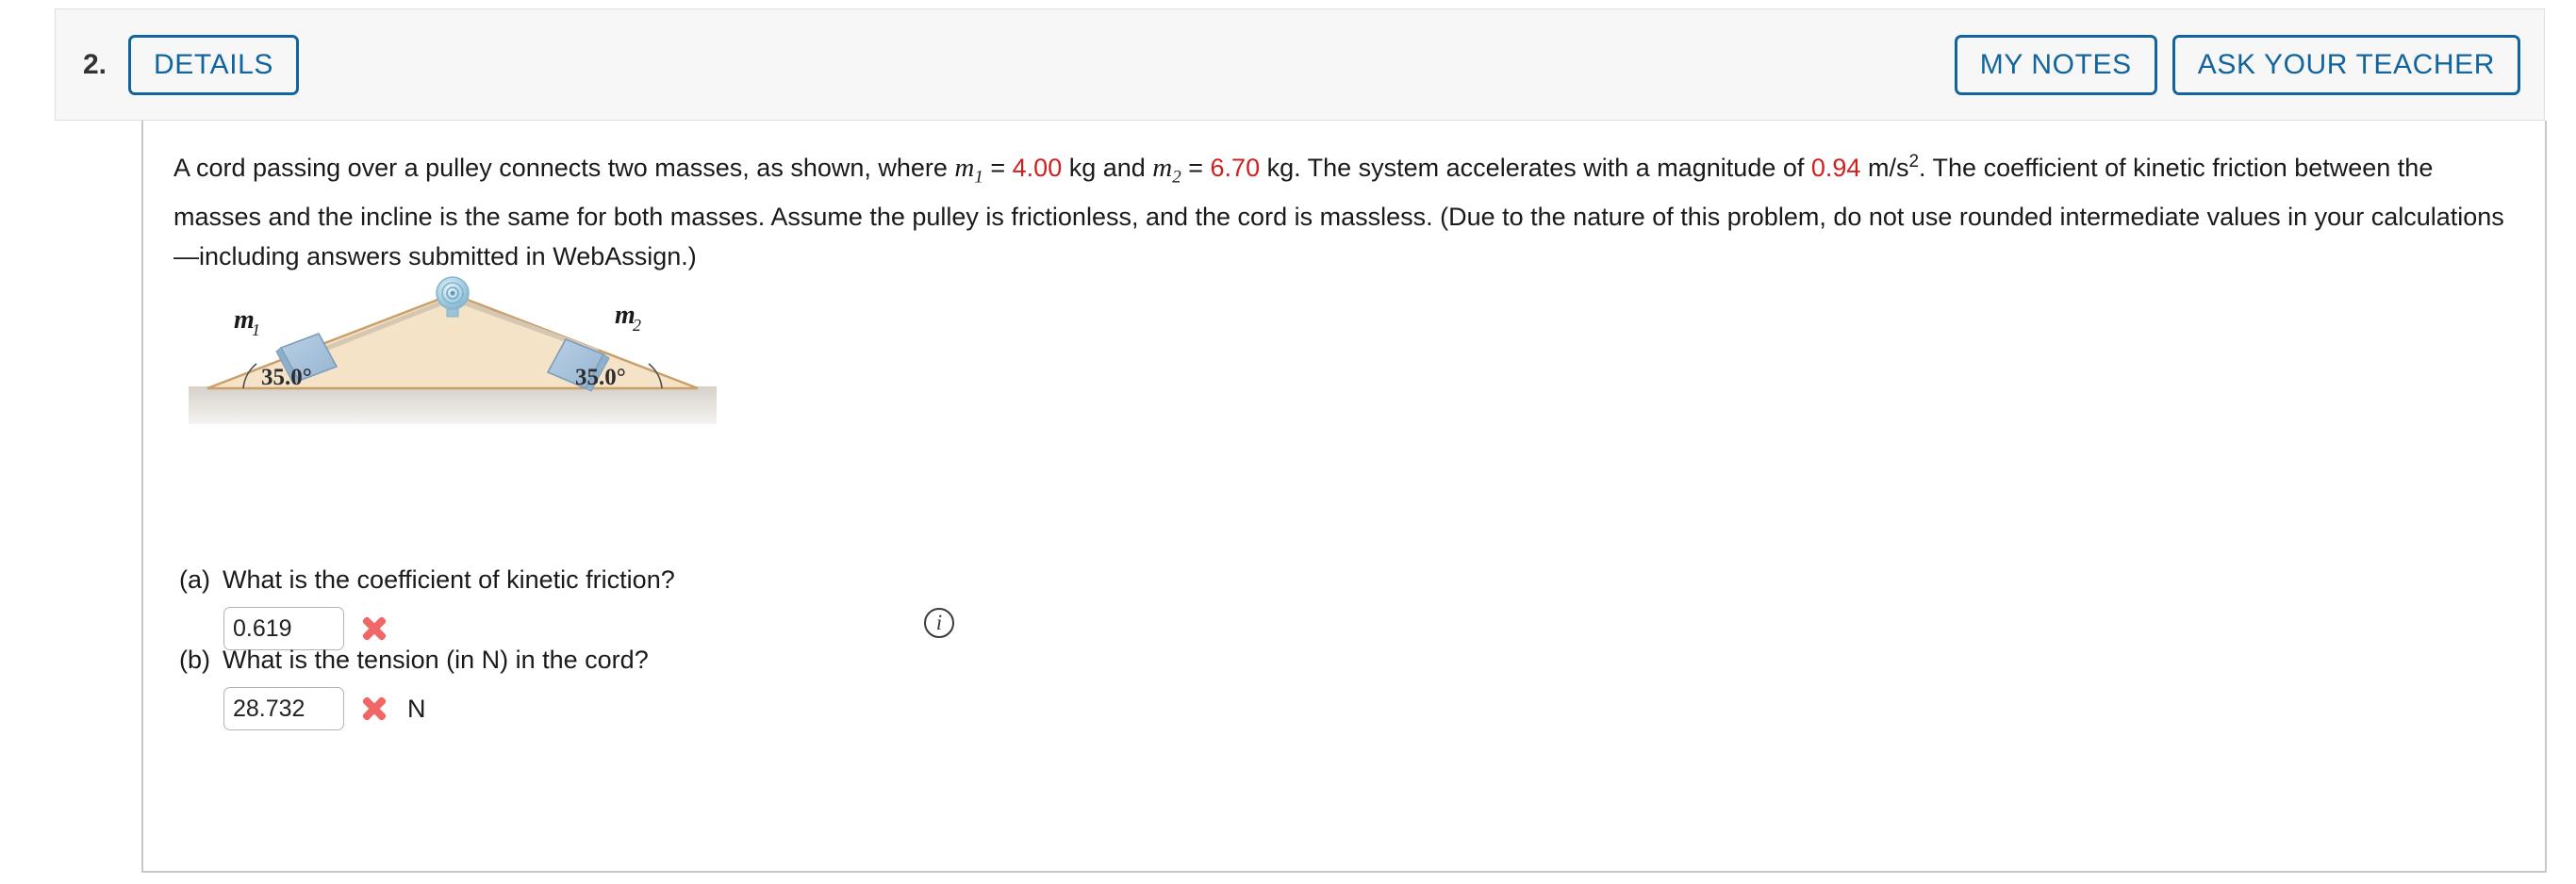 The image size is (2576, 884). What do you see at coordinates (1235, 168) in the screenshot?
I see `mass2-value: 6.70` at bounding box center [1235, 168].